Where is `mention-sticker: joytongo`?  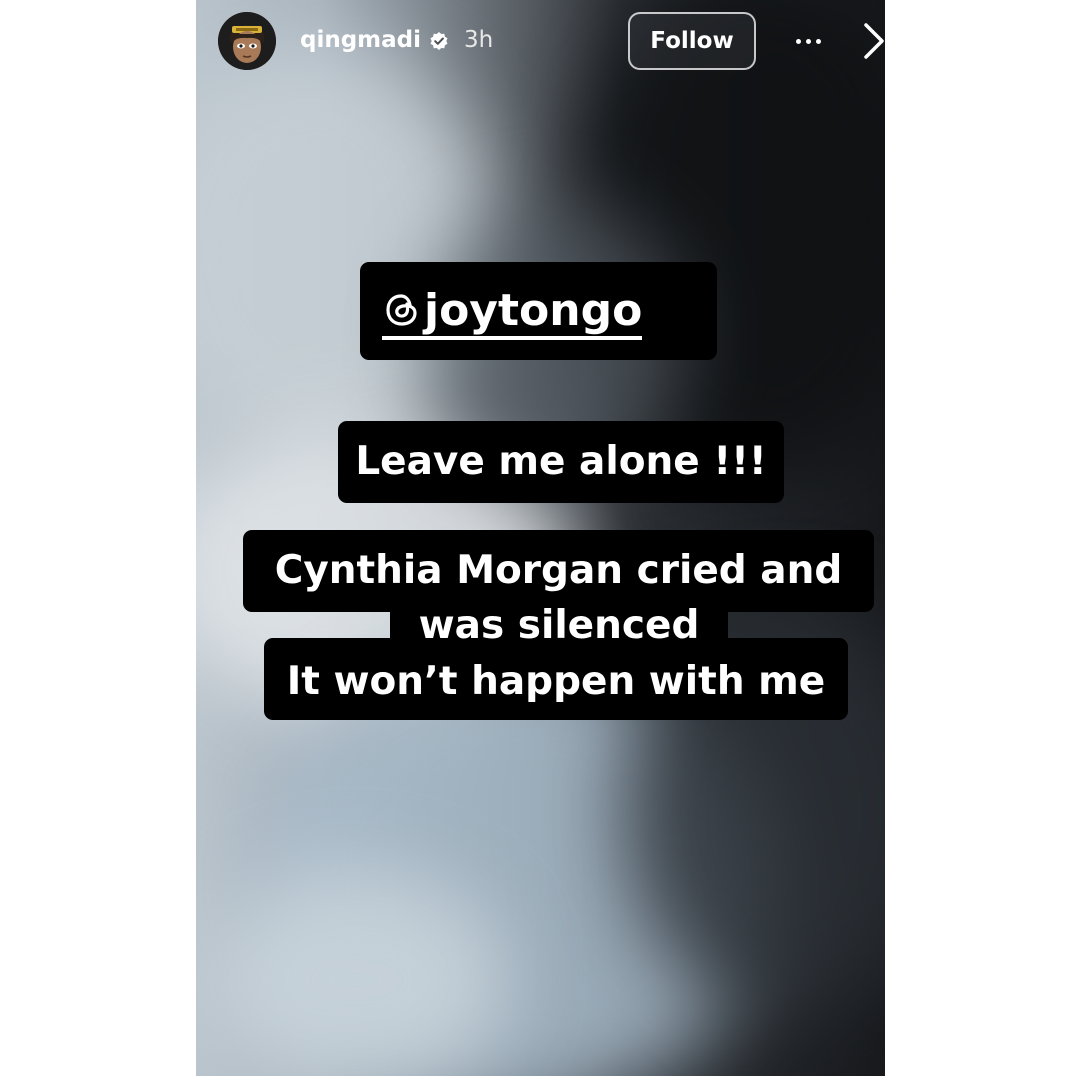
mention-sticker: joytongo is located at coordinates (538, 311).